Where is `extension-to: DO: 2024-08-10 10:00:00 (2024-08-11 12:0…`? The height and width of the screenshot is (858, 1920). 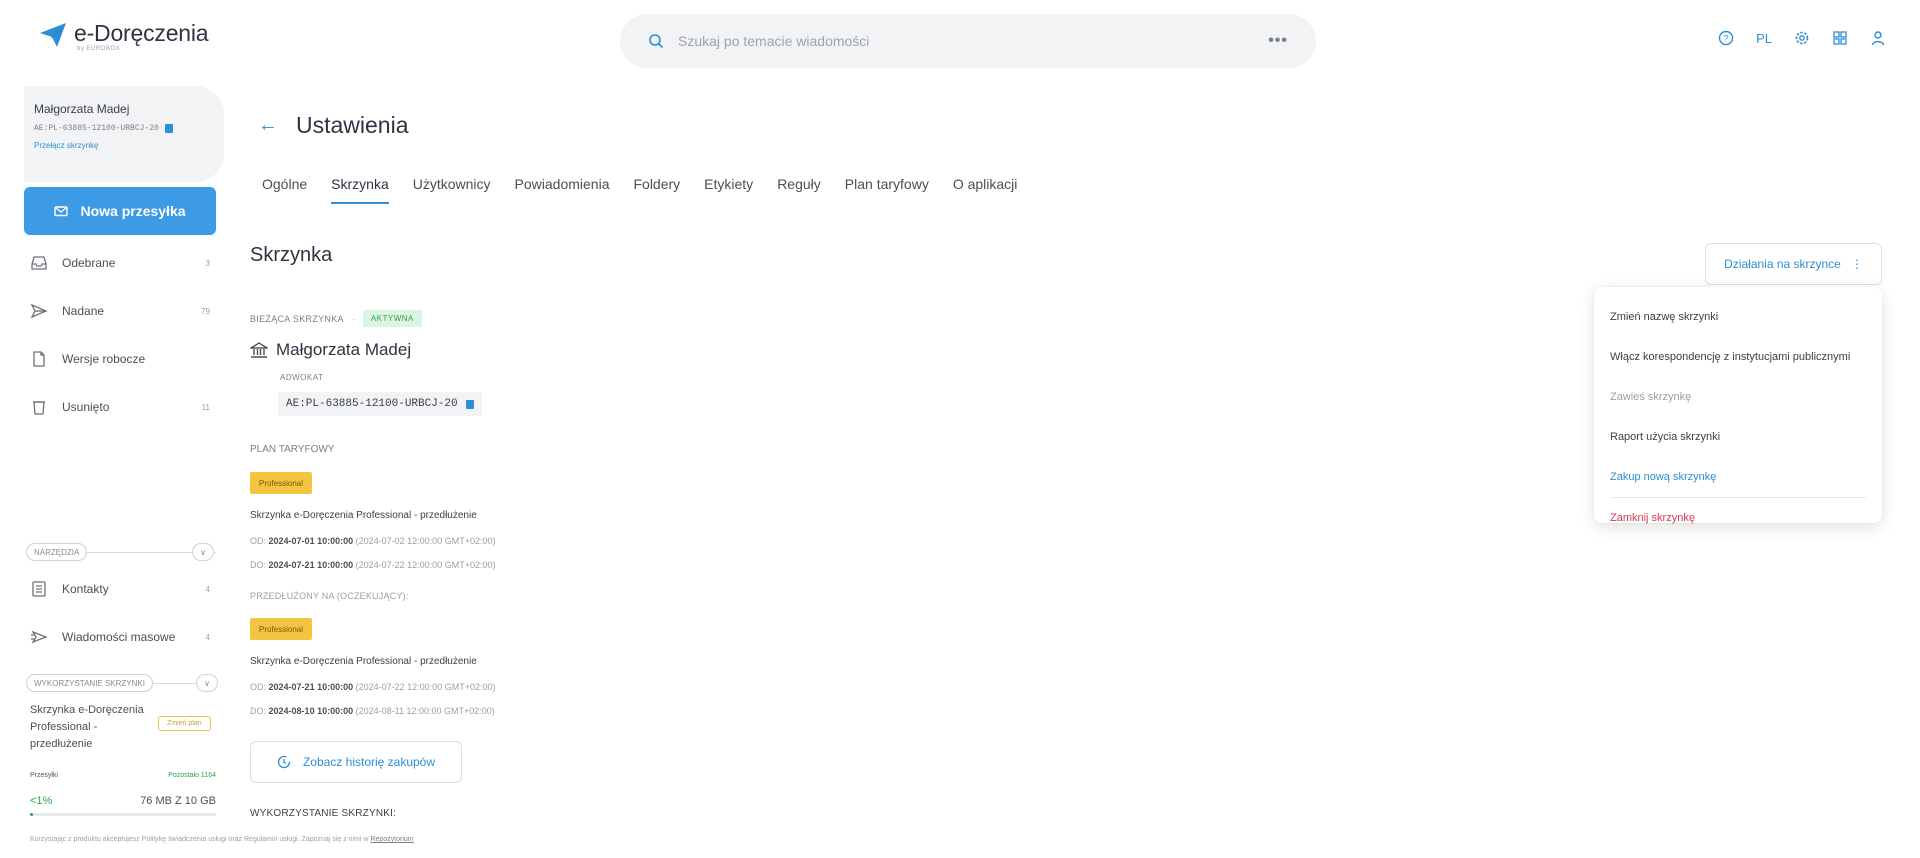
extension-to: DO: 2024-08-10 10:00:00 (2024-08-11 12:0… is located at coordinates (372, 711).